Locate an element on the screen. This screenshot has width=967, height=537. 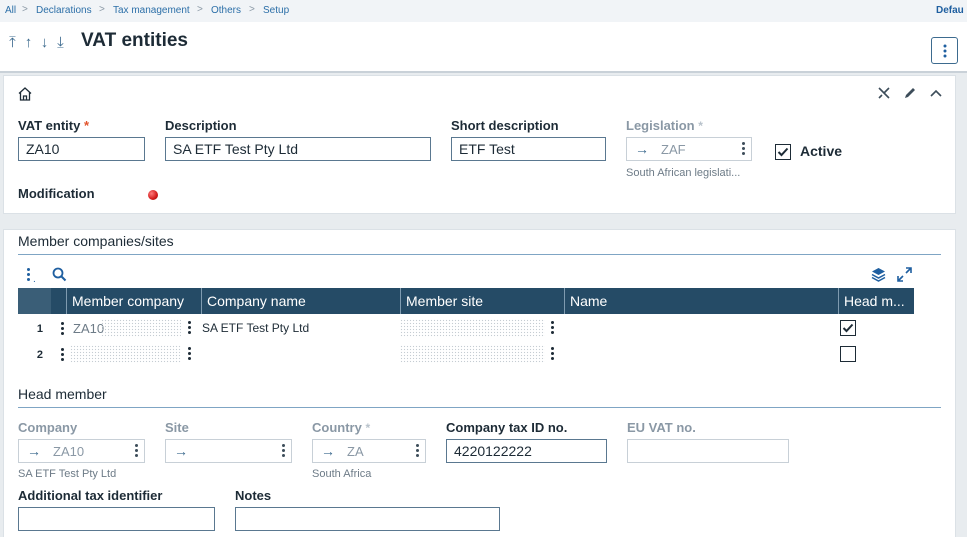
site-label: Site is located at coordinates (177, 427).